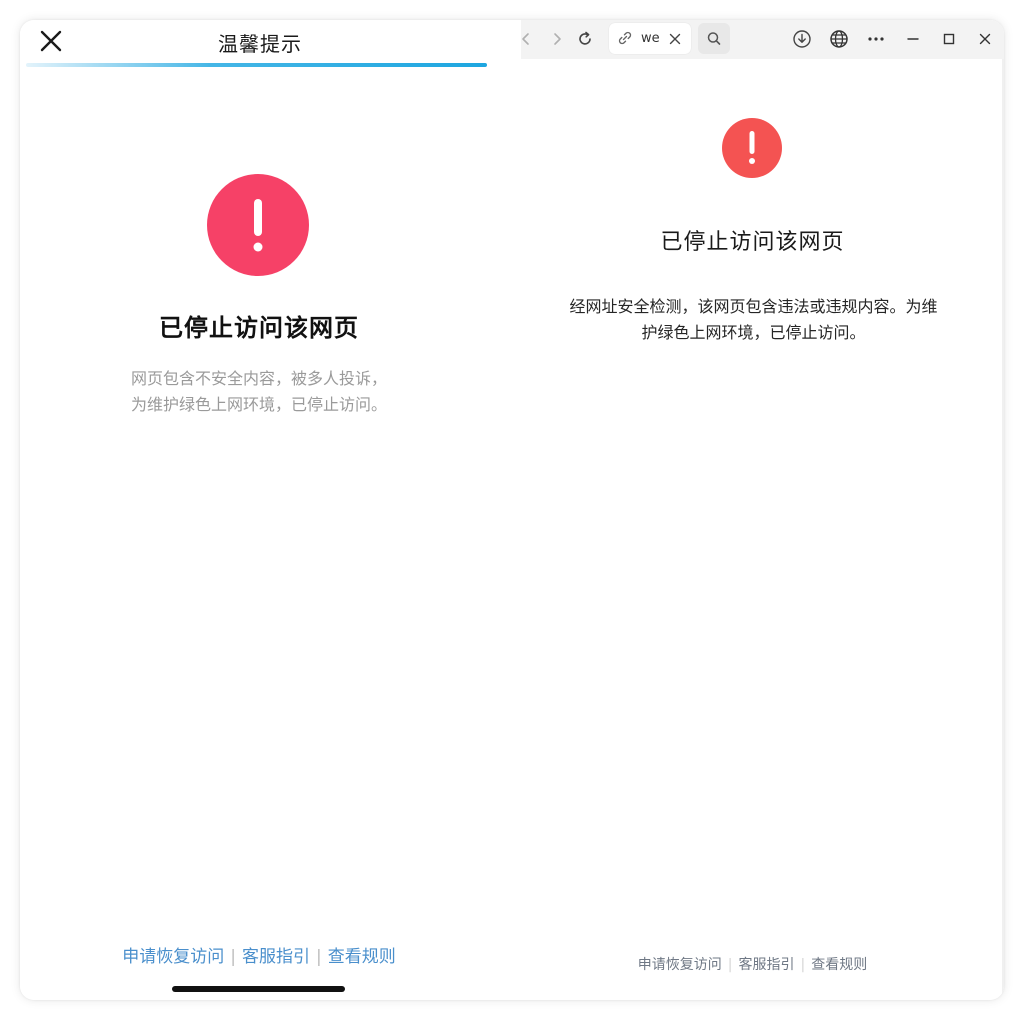 This screenshot has width=1024, height=1020. I want to click on blocked-description: 网页包含不安全内容，被多人投诉， 为维护绿色上网环境，已停止访问。, so click(259, 392).